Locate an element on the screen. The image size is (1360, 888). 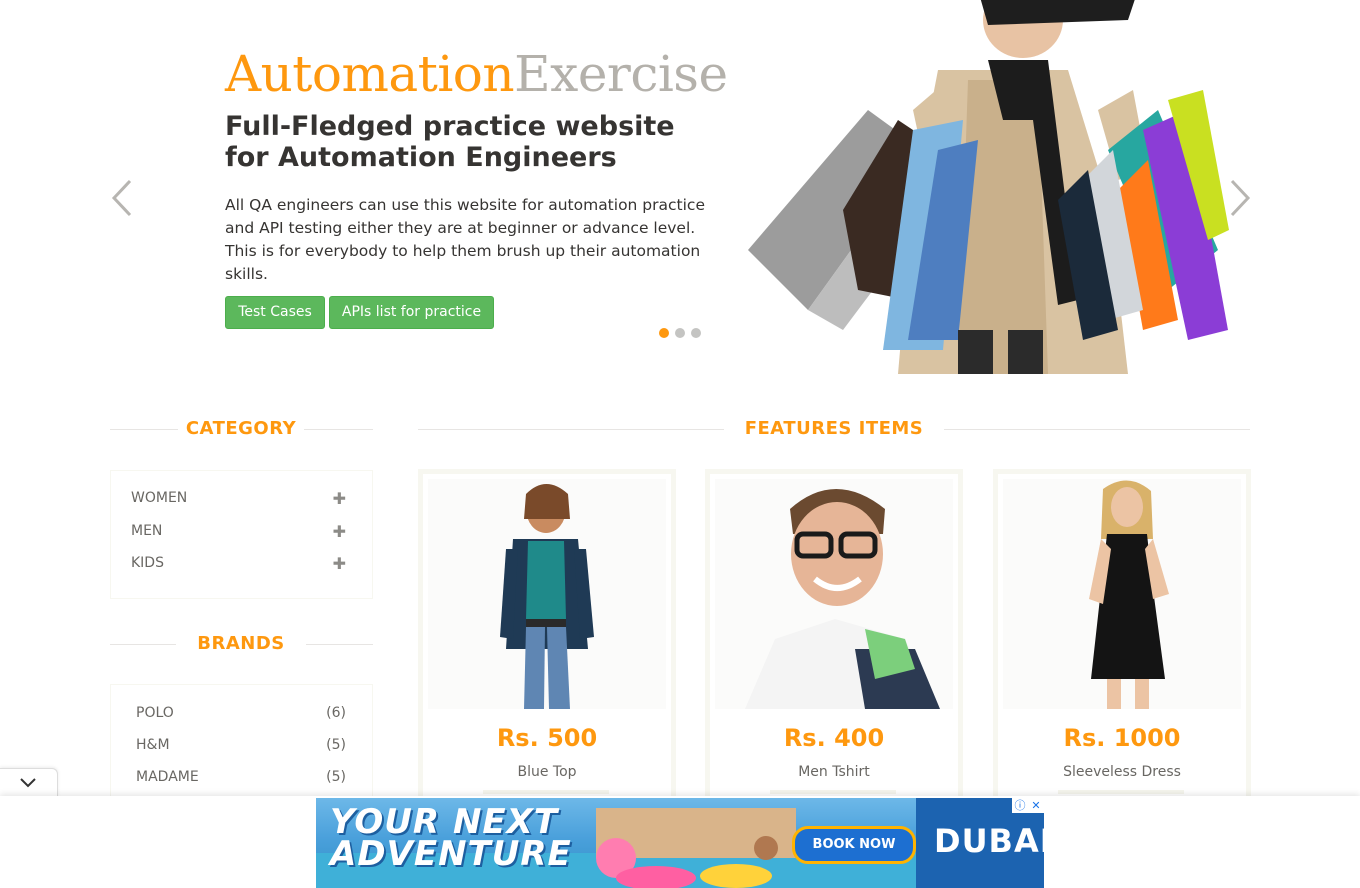
features-title: FEATURES ITEMS is located at coordinates (834, 428).